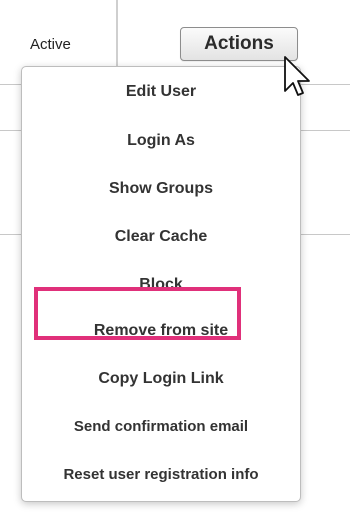  I want to click on menu-item-send-confirmation-email: Send confirmation email, so click(161, 427).